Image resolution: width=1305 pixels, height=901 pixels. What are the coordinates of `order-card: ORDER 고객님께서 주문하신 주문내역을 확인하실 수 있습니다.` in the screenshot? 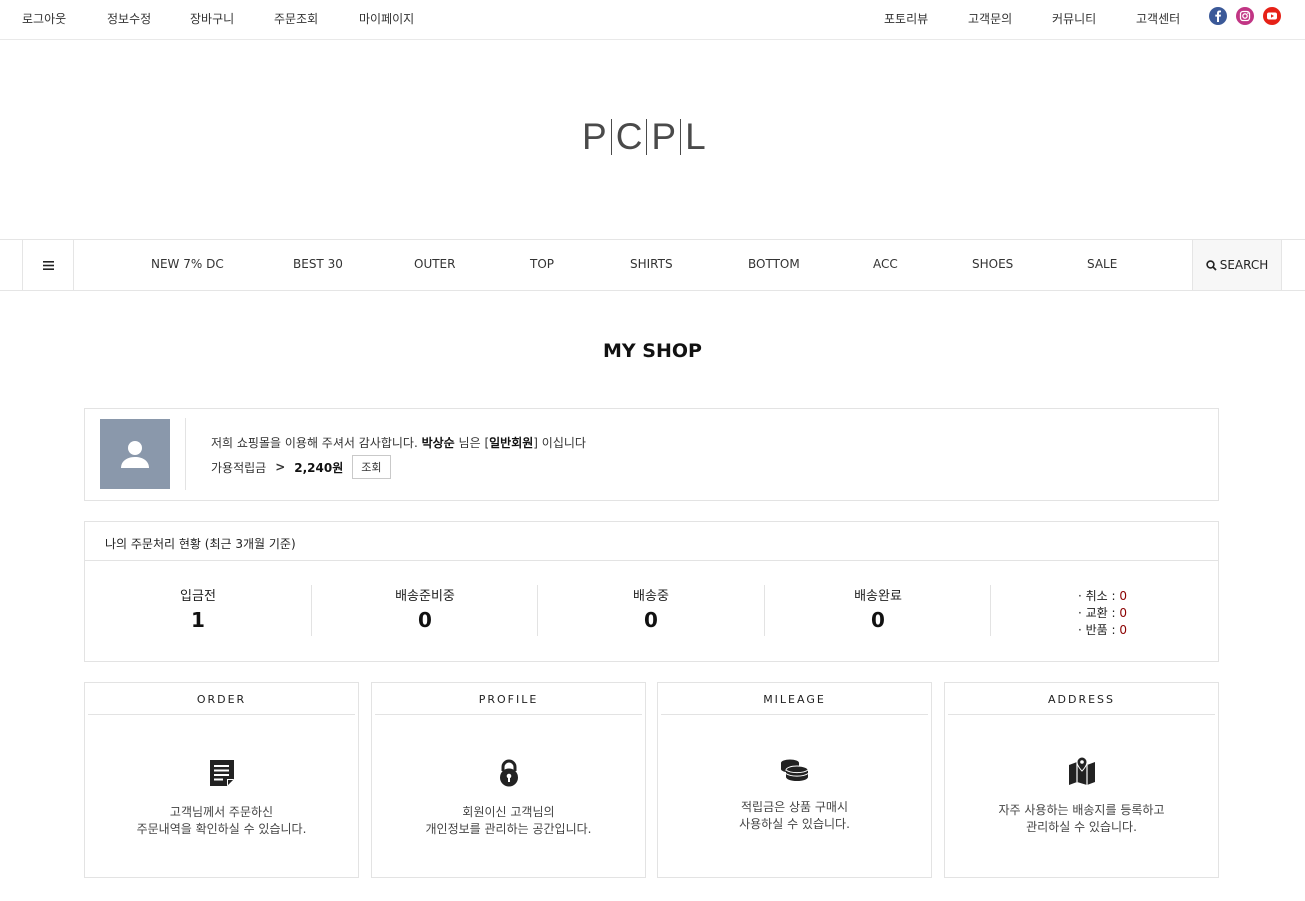 It's located at (221, 780).